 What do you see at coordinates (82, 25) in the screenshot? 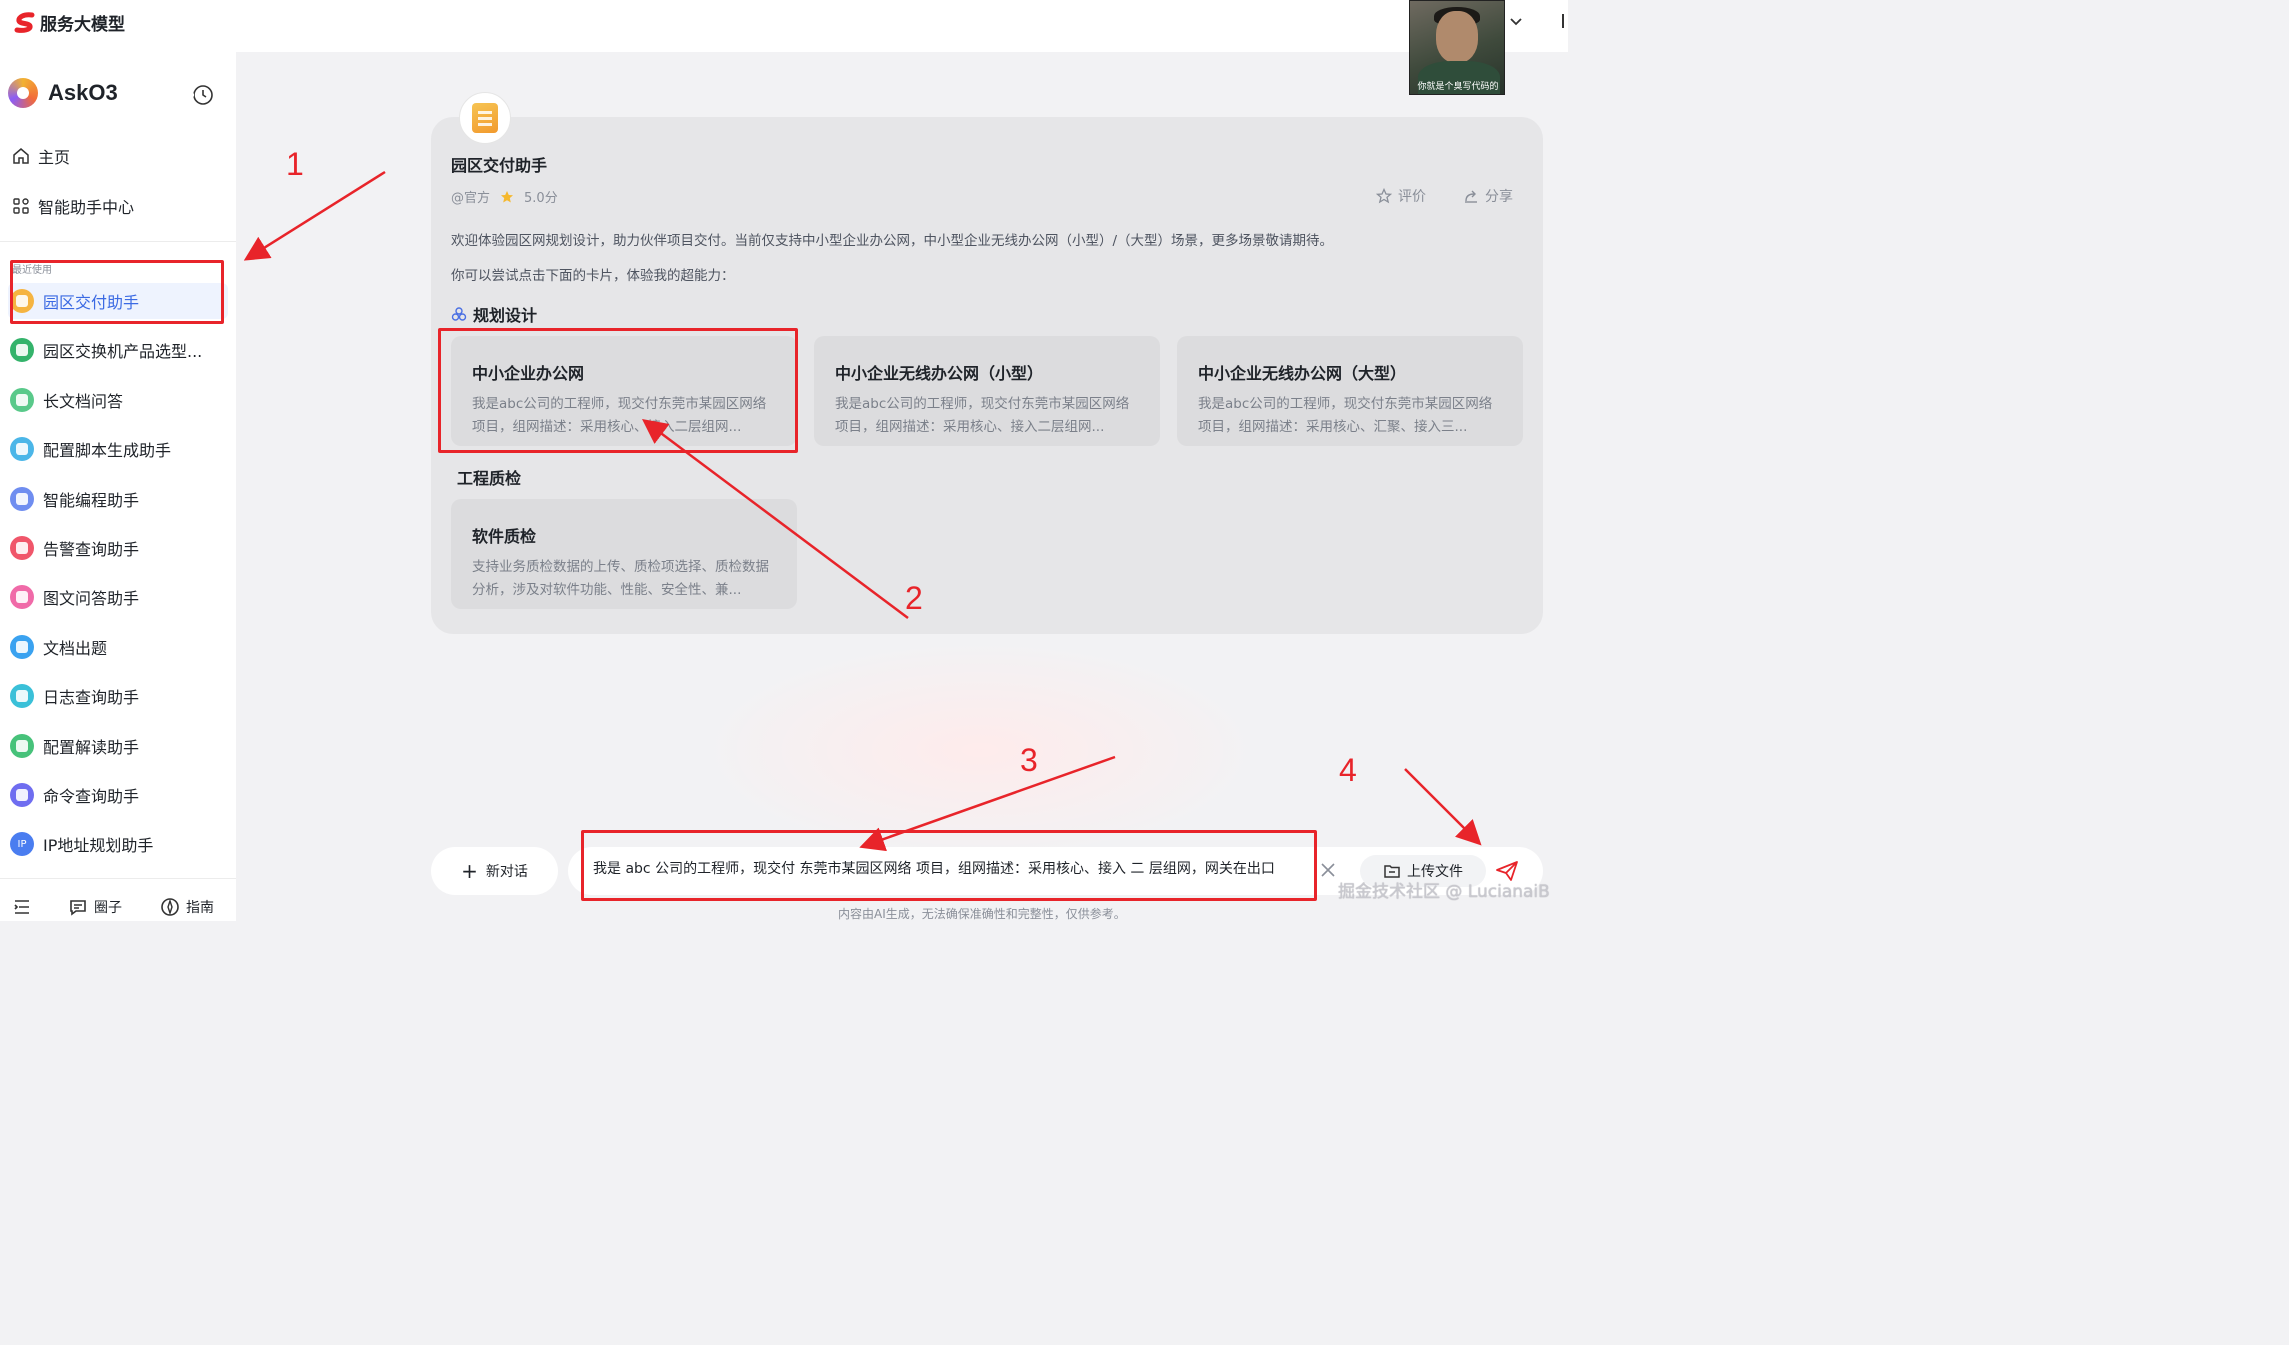
I see `brand-name: 服务大模型` at bounding box center [82, 25].